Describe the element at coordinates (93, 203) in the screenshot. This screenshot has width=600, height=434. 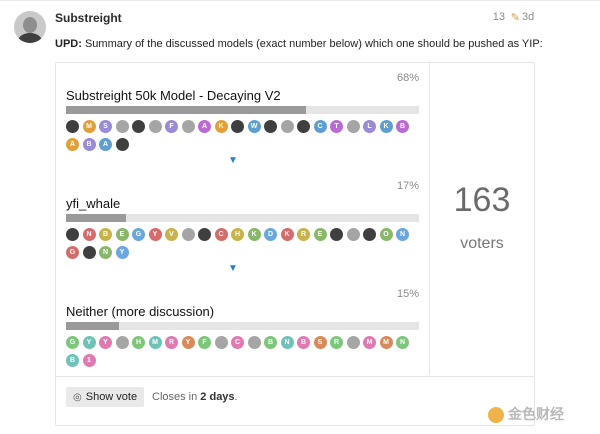
I see `option-label: yfi_whale` at that location.